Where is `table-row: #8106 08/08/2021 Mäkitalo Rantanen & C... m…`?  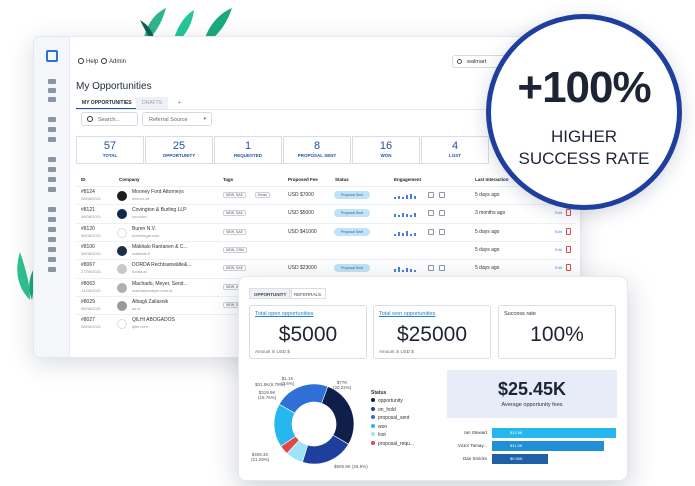
table-row: #8106 08/08/2021 Mäkitalo Rantanen & C... m… is located at coordinates (326, 249).